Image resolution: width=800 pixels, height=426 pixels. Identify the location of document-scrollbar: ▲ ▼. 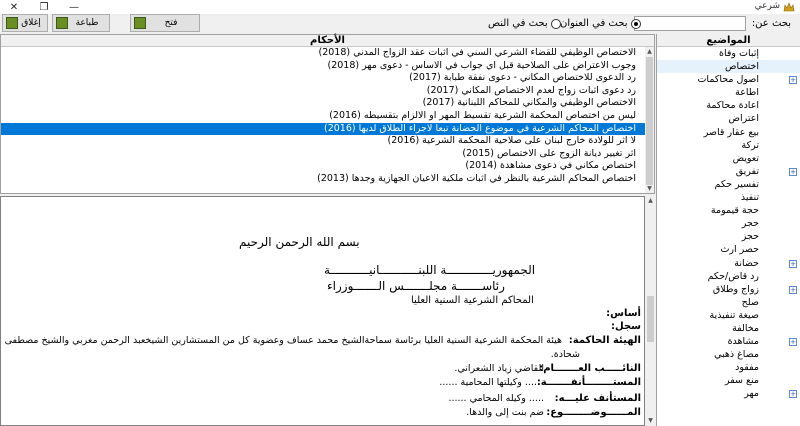
(650, 311).